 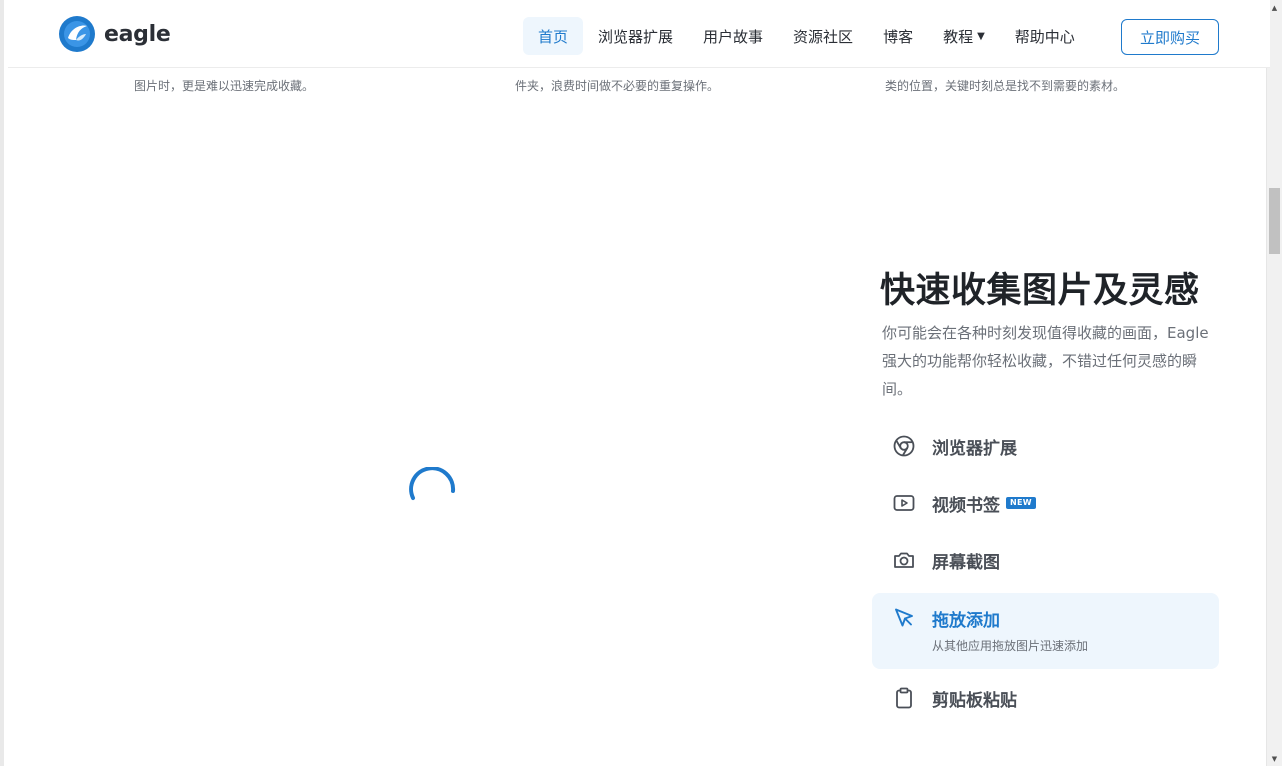 What do you see at coordinates (904, 617) in the screenshot?
I see `cursor-arrow-icon` at bounding box center [904, 617].